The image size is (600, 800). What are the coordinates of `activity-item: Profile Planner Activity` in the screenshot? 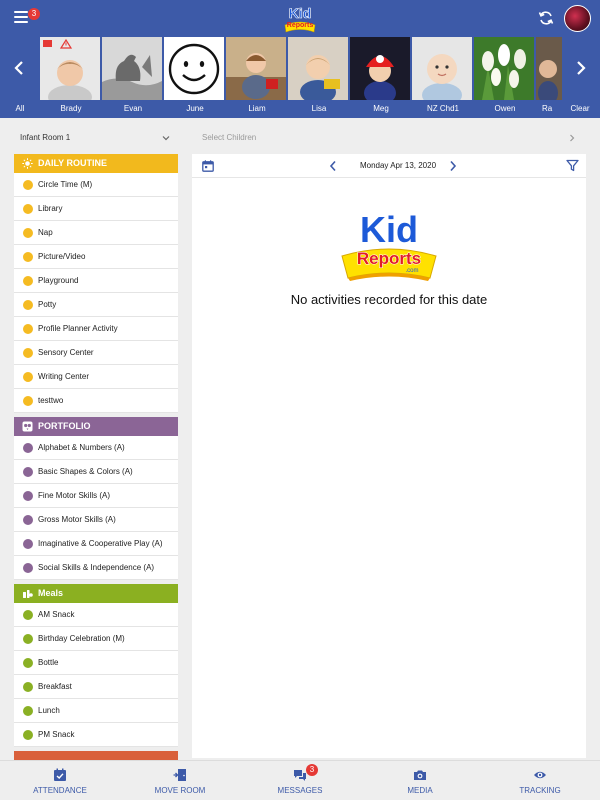 It's located at (96, 329).